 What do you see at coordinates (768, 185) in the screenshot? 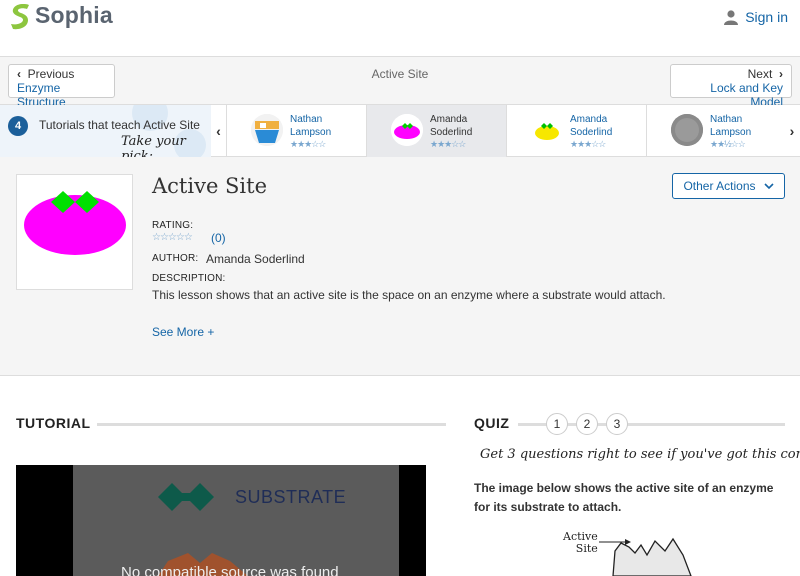
I see `chevron-down-icon` at bounding box center [768, 185].